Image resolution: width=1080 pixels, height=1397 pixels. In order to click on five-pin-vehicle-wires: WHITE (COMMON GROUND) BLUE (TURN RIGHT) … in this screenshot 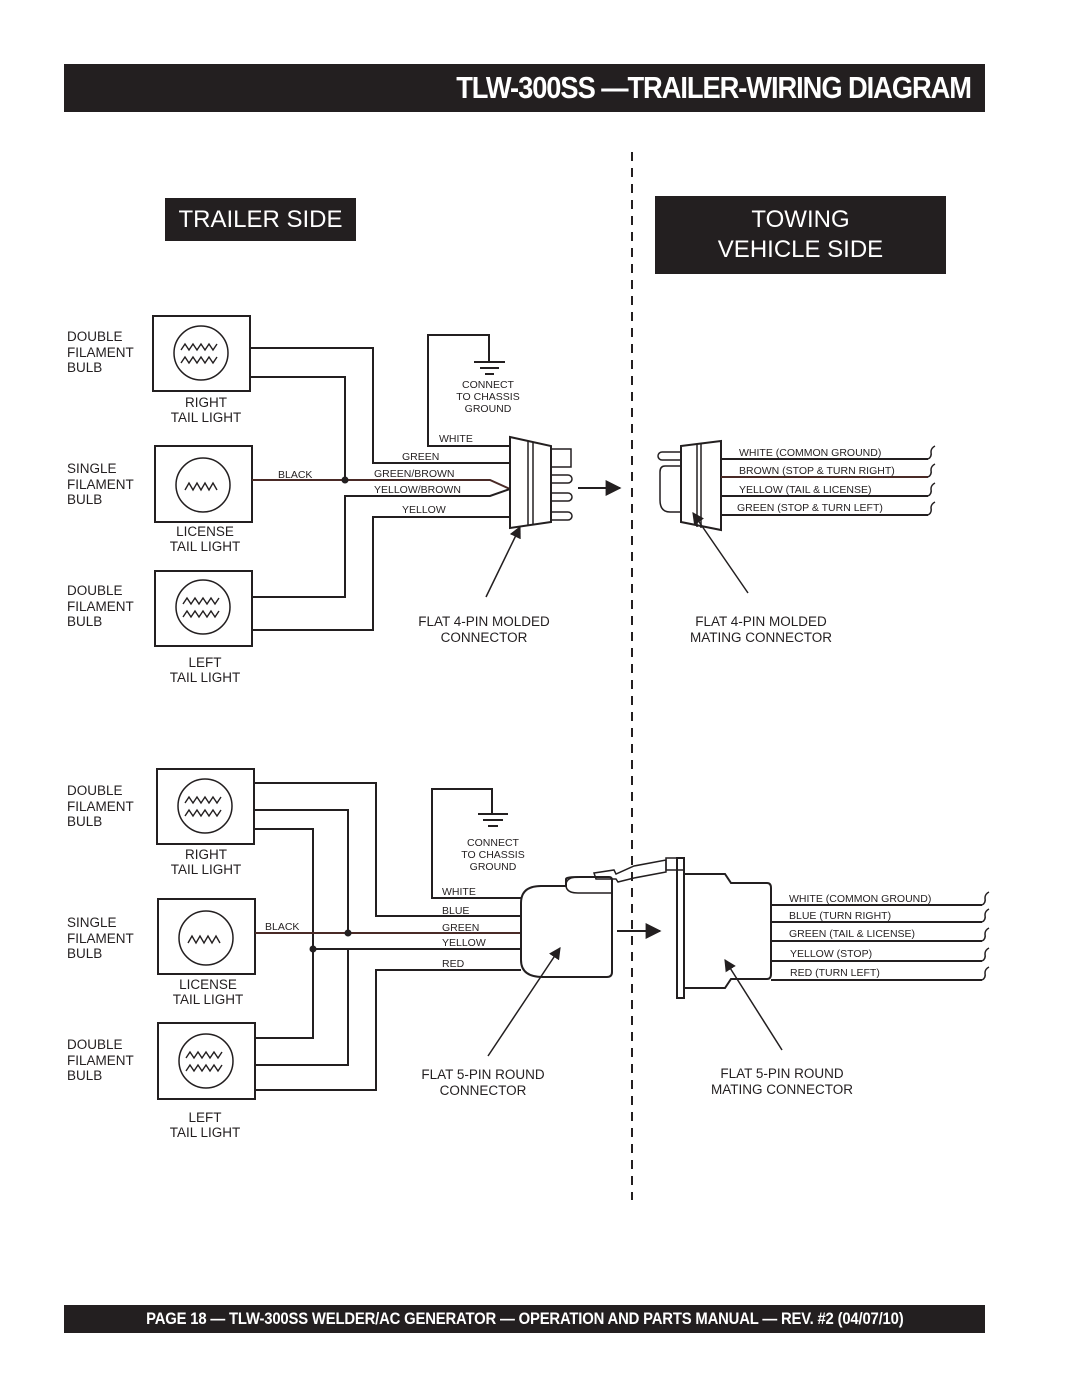, I will do `click(880, 936)`.